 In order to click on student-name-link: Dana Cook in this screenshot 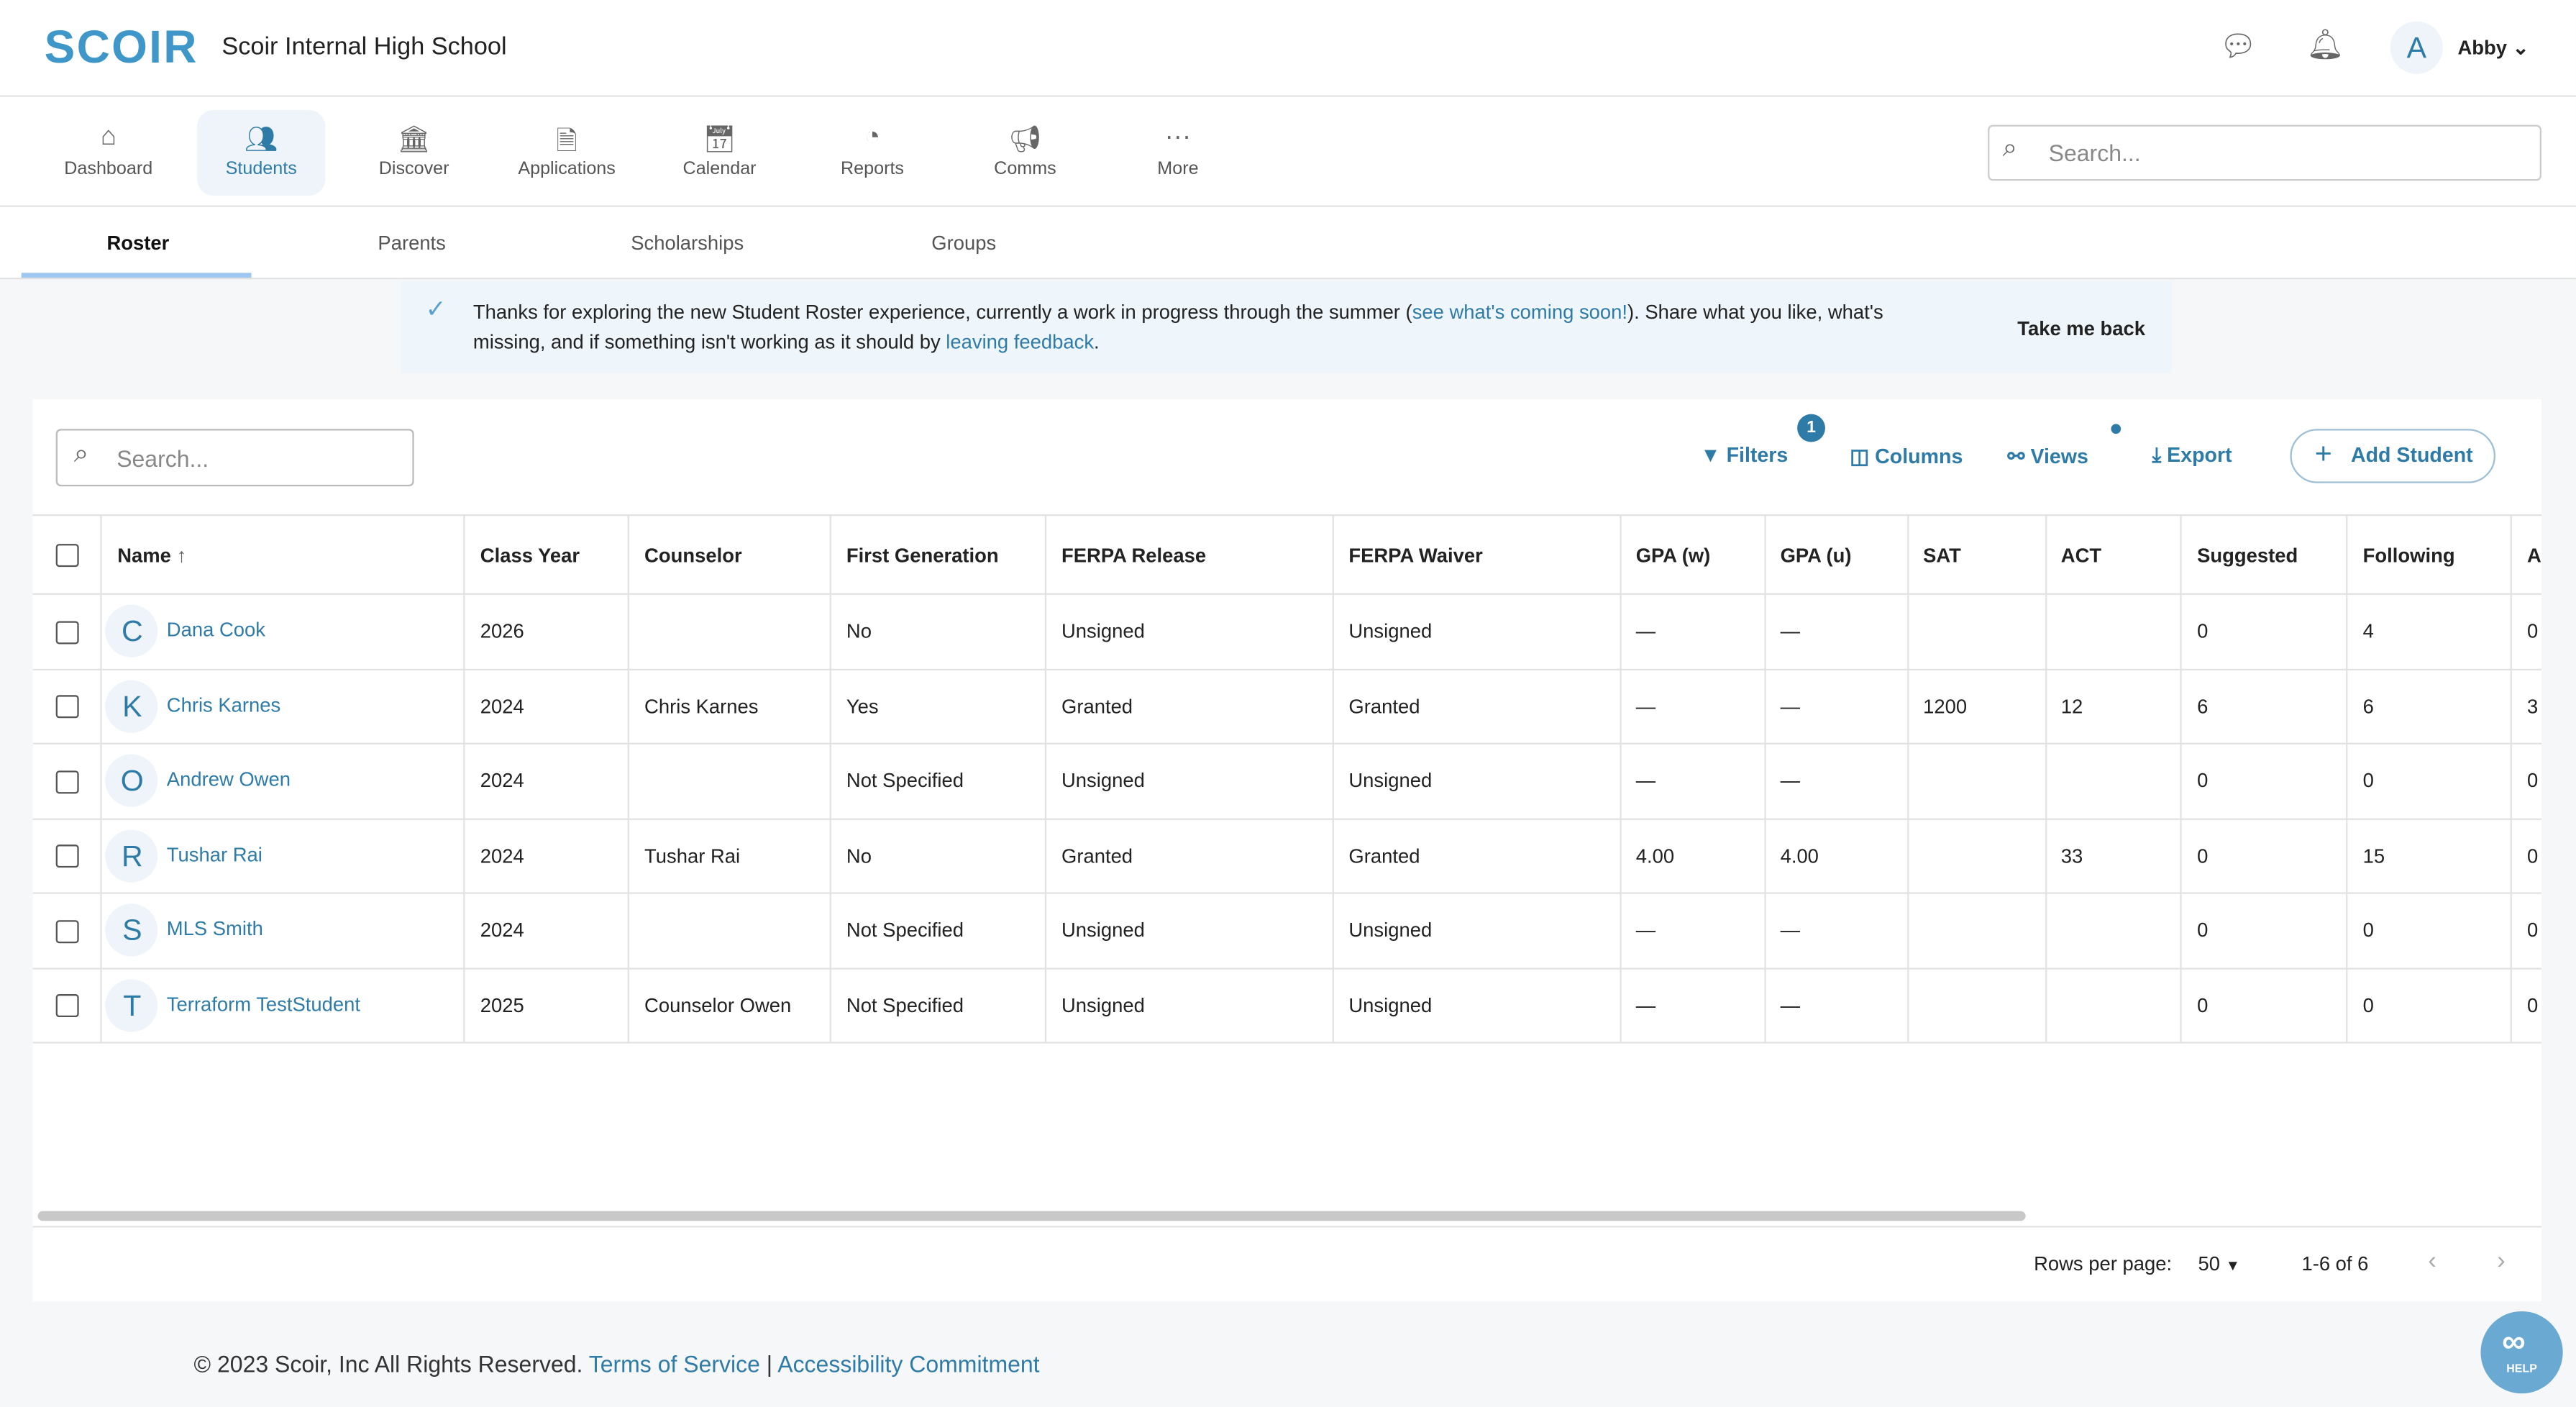, I will do `click(216, 630)`.